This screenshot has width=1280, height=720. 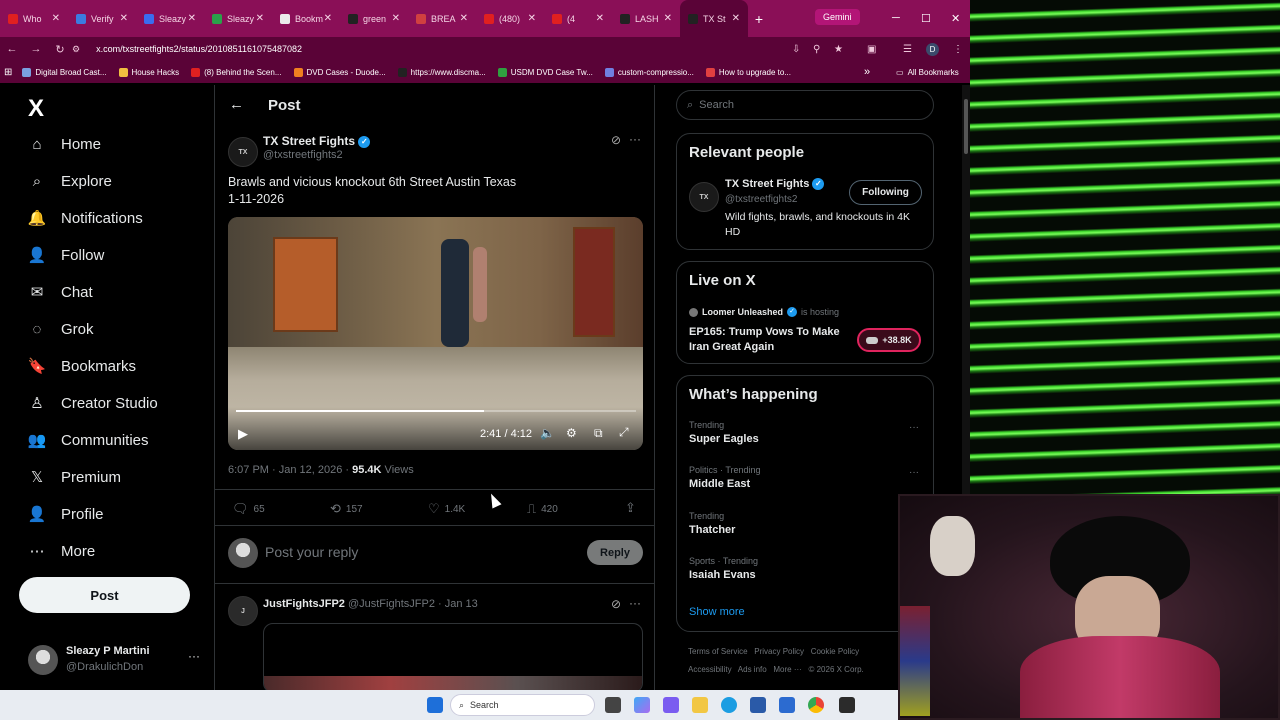 What do you see at coordinates (646, 18) in the screenshot?
I see `browser-tab: LASH ✕` at bounding box center [646, 18].